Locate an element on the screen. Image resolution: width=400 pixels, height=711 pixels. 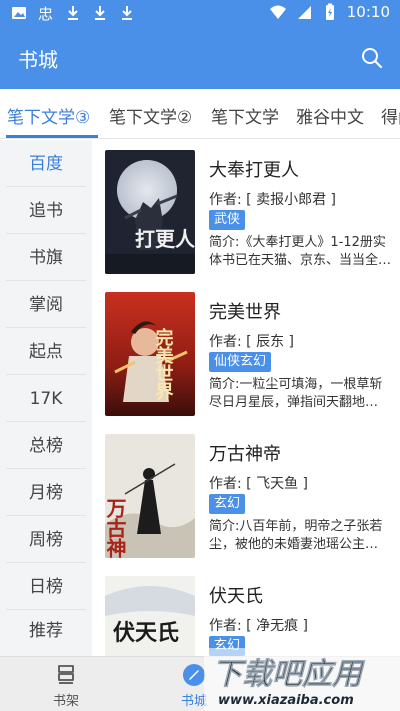
bookshelf-icon is located at coordinates (66, 674).